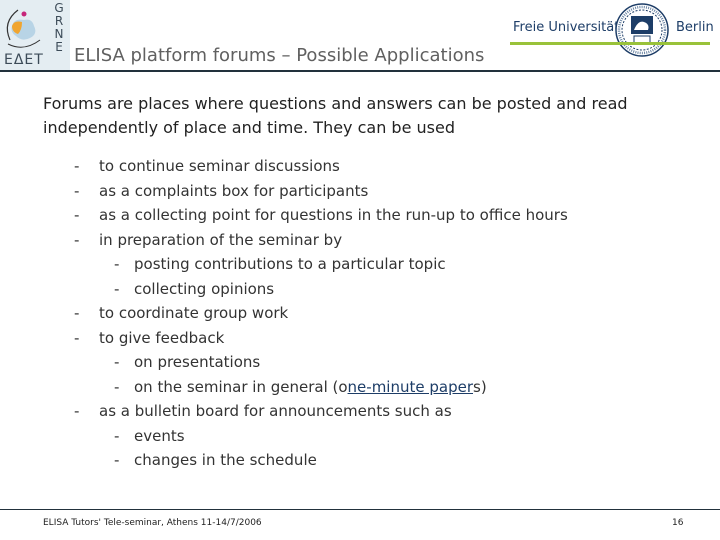 The width and height of the screenshot is (720, 540). What do you see at coordinates (360, 71) in the screenshot?
I see `title-divider` at bounding box center [360, 71].